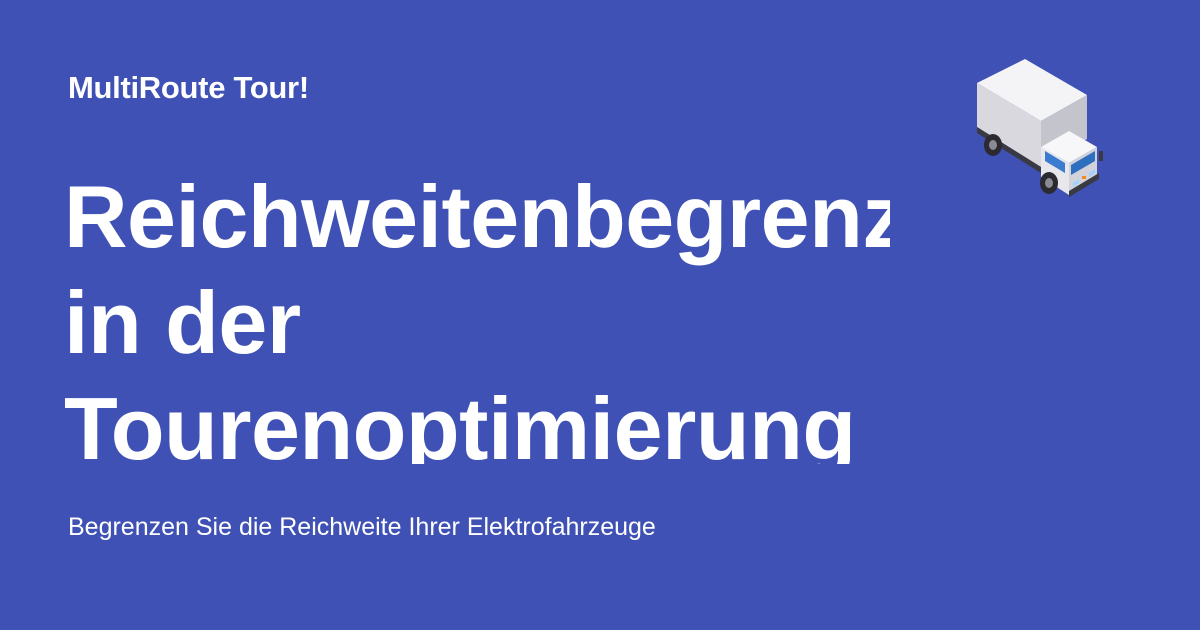 This screenshot has height=630, width=1200. What do you see at coordinates (182, 322) in the screenshot?
I see `headline-line-2: in der` at bounding box center [182, 322].